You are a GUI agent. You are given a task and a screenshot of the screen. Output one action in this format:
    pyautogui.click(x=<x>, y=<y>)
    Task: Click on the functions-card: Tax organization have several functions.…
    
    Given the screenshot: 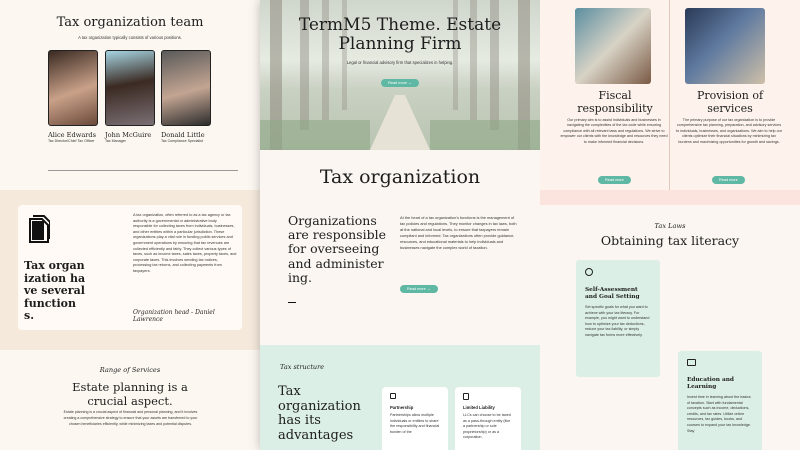 What is the action you would take?
    pyautogui.click(x=130, y=267)
    